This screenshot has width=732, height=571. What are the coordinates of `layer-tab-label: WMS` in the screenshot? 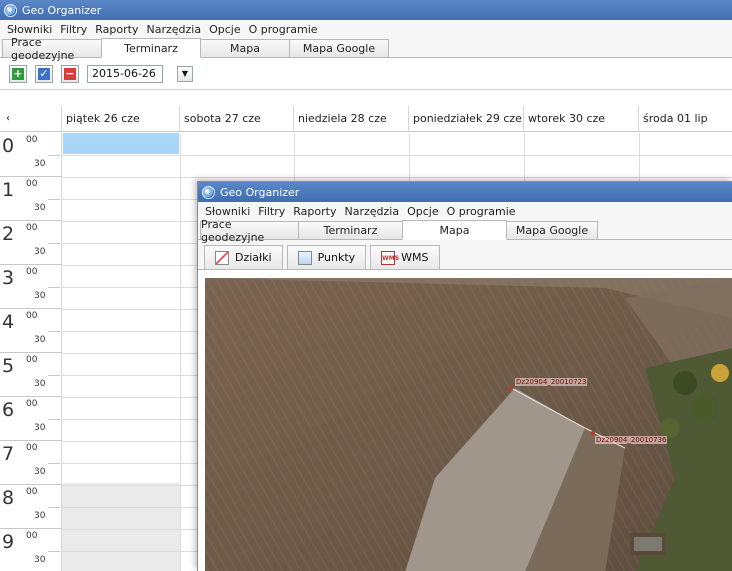 It's located at (415, 257).